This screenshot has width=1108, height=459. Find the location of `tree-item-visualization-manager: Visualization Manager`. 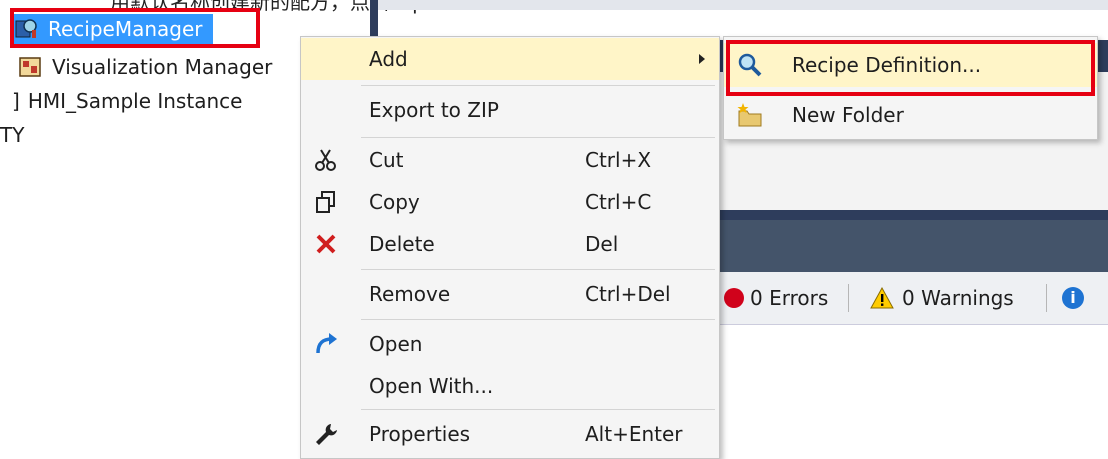

tree-item-visualization-manager: Visualization Manager is located at coordinates (145, 67).